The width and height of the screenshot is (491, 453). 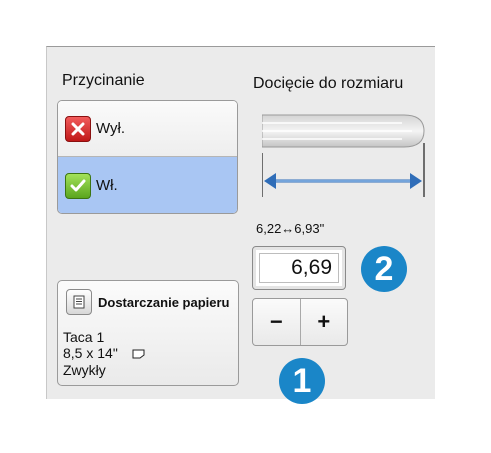 What do you see at coordinates (103, 80) in the screenshot?
I see `trimming-title: Przycinanie` at bounding box center [103, 80].